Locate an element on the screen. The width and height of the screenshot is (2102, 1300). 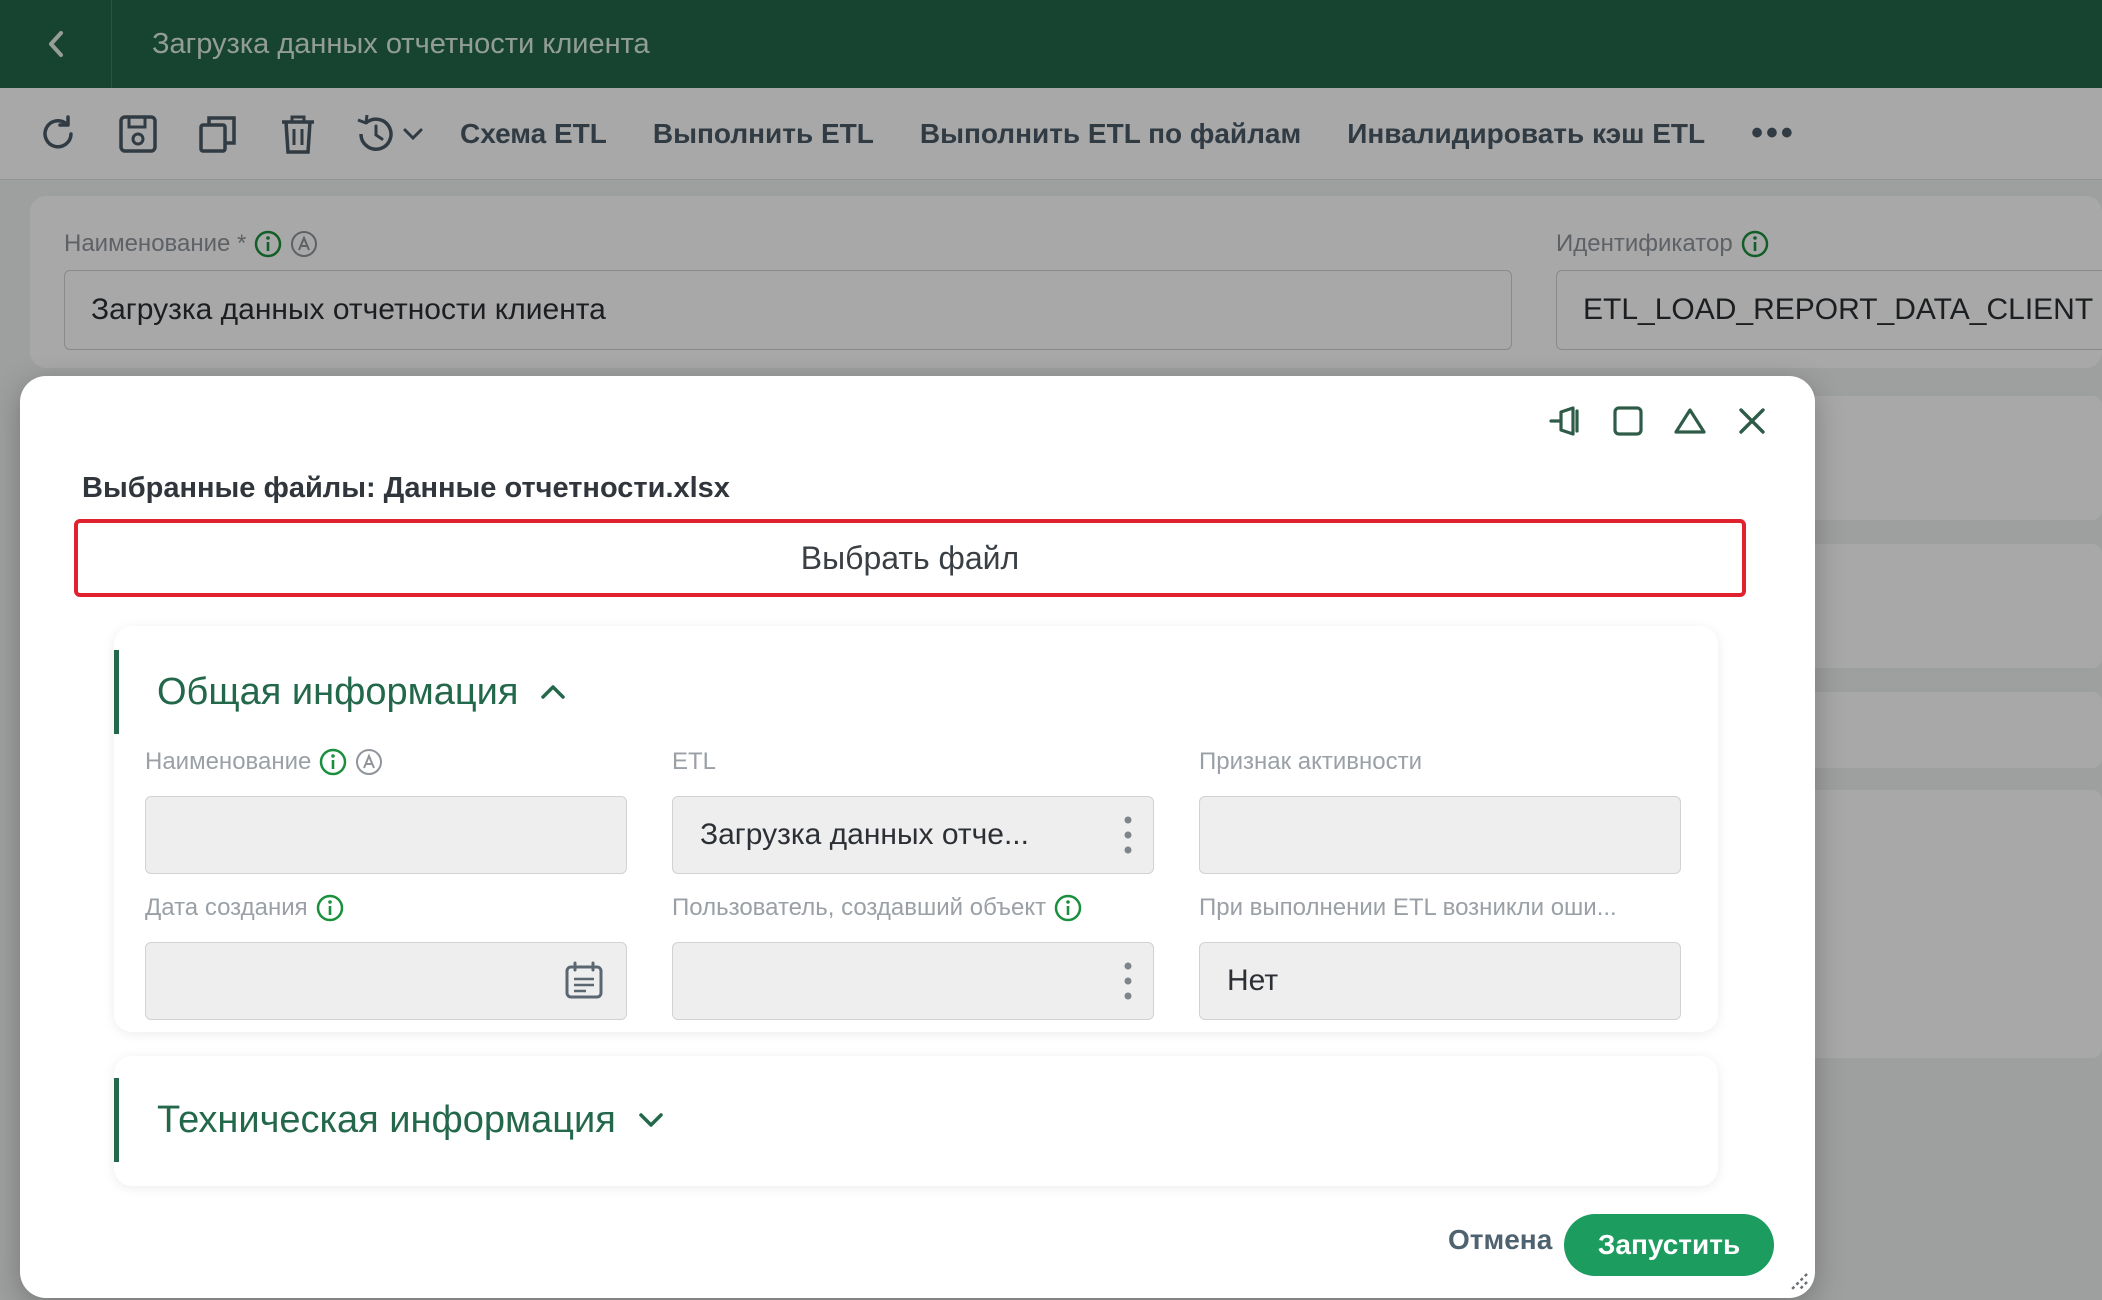
maximize-icon is located at coordinates (1628, 421).